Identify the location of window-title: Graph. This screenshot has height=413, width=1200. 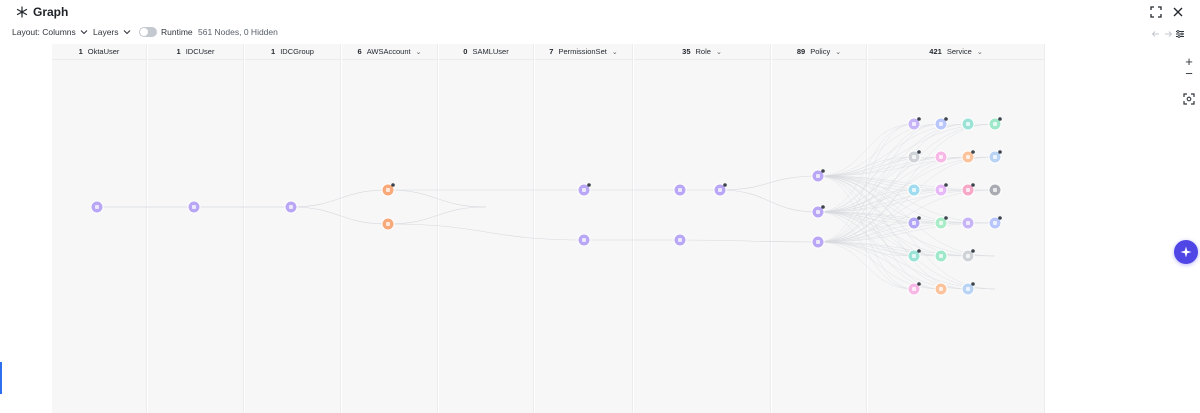
(51, 12).